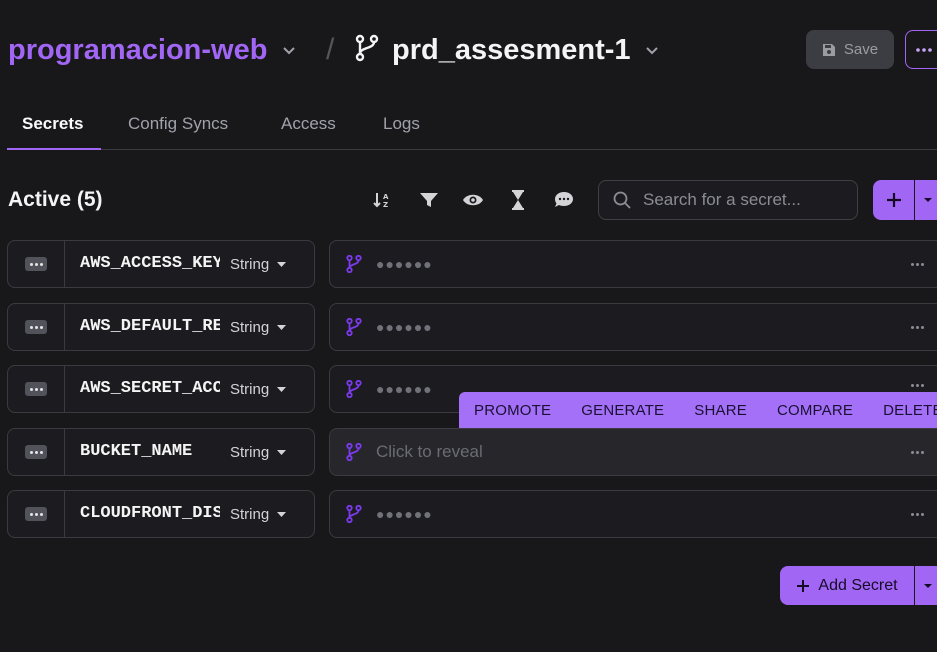 Image resolution: width=937 pixels, height=652 pixels. I want to click on more-options-button, so click(921, 49).